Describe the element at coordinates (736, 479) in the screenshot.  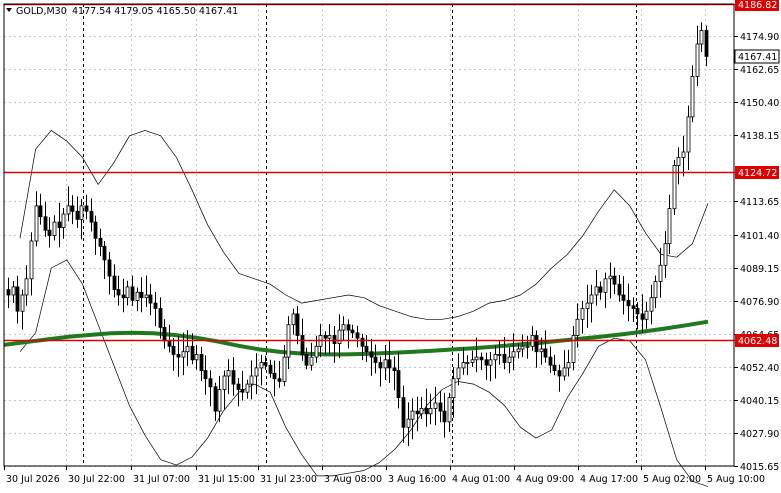
I see `x-tick-label: 5 Aug 10:00` at that location.